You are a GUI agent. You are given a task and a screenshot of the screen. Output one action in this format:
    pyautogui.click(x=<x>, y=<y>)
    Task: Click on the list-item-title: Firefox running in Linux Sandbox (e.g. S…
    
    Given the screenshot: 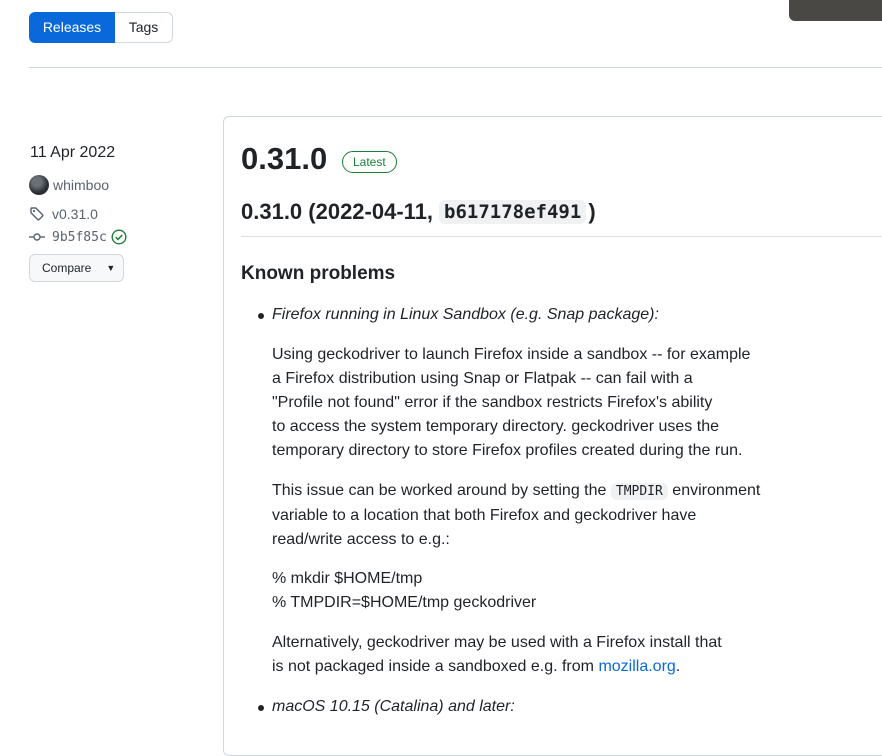 What is the action you would take?
    pyautogui.click(x=465, y=314)
    